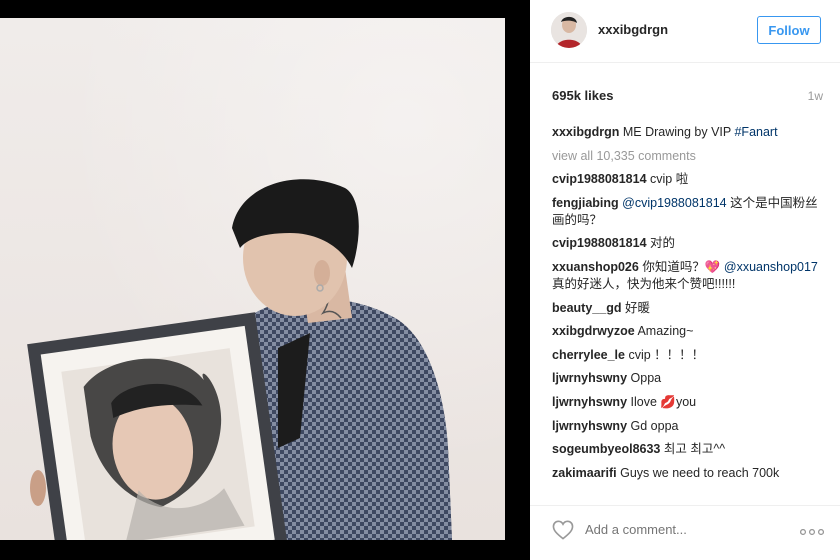  I want to click on comment-item: sogeumbyeol8633 최고 최고^^, so click(688, 449).